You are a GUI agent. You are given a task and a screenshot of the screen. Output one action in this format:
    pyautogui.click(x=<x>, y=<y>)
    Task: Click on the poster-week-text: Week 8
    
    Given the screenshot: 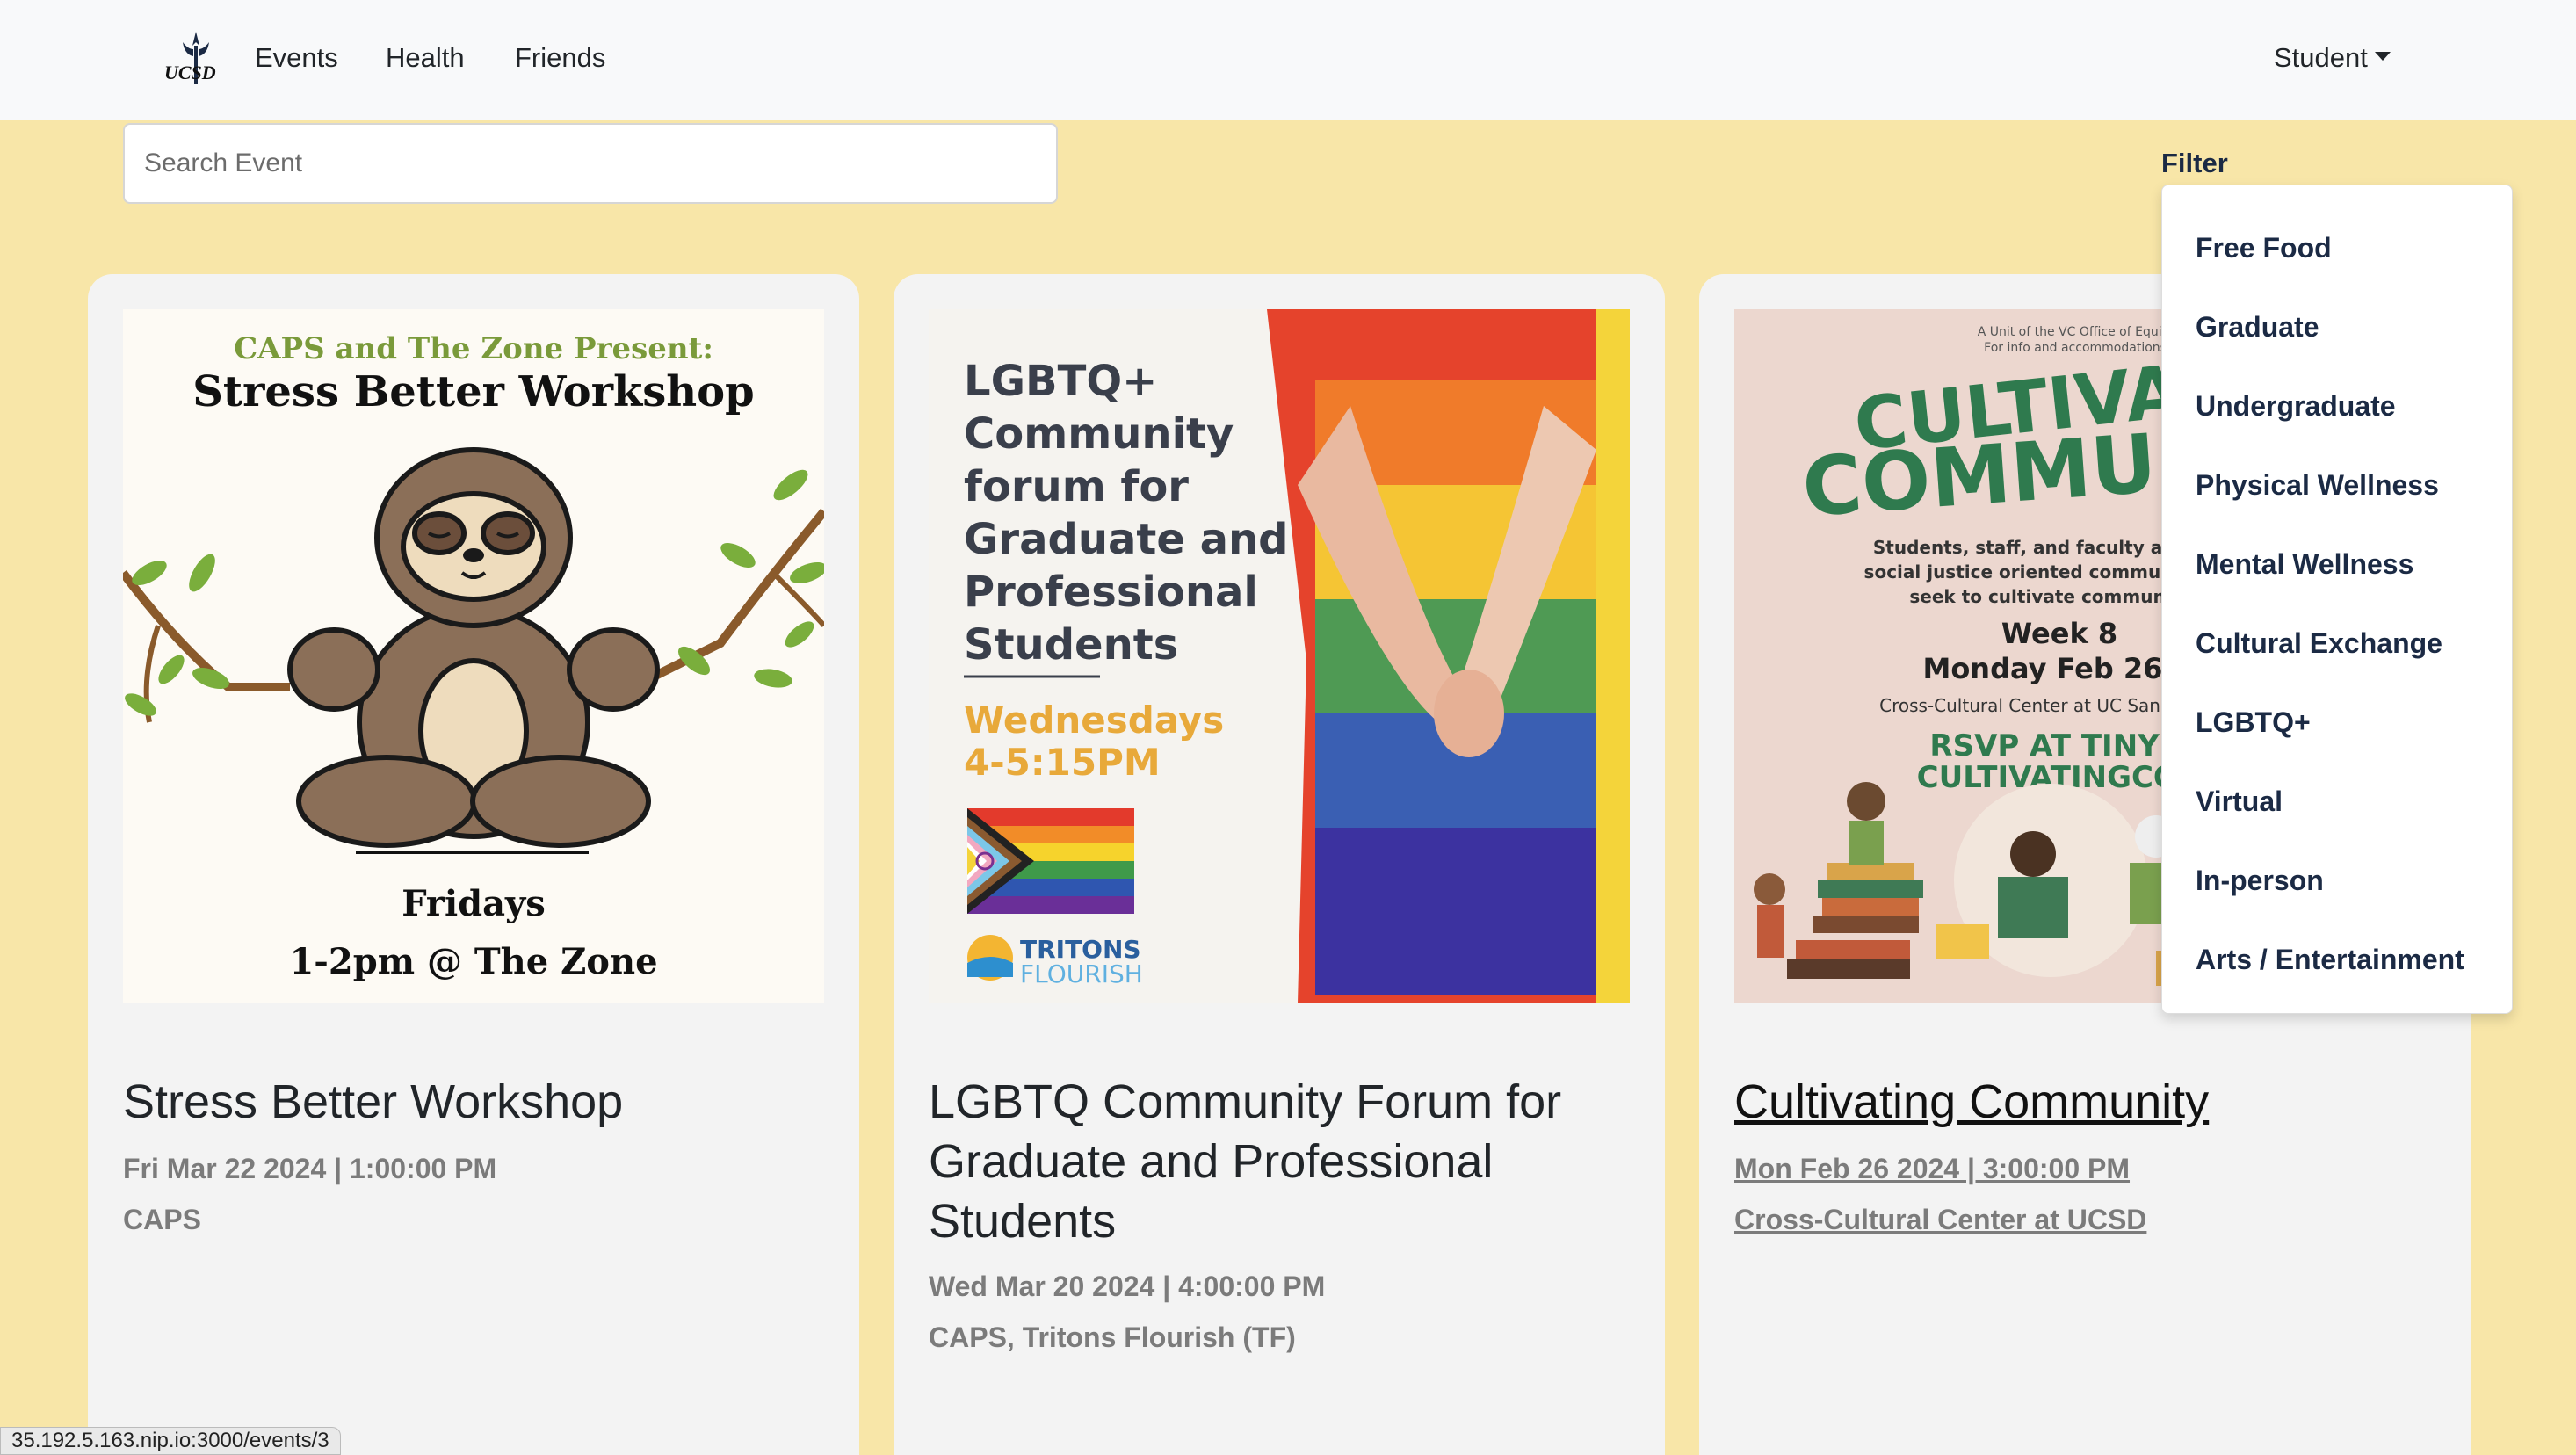 What is the action you would take?
    pyautogui.click(x=2059, y=633)
    